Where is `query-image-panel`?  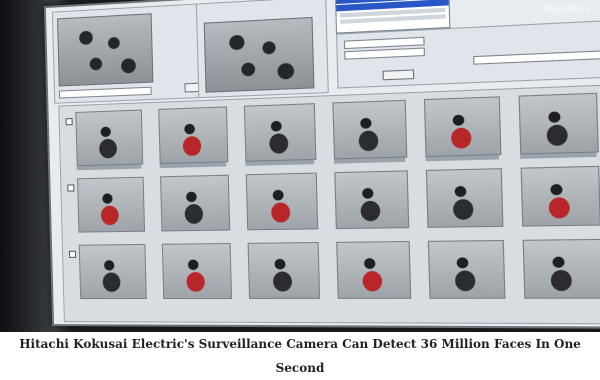 query-image-panel is located at coordinates (135, 53).